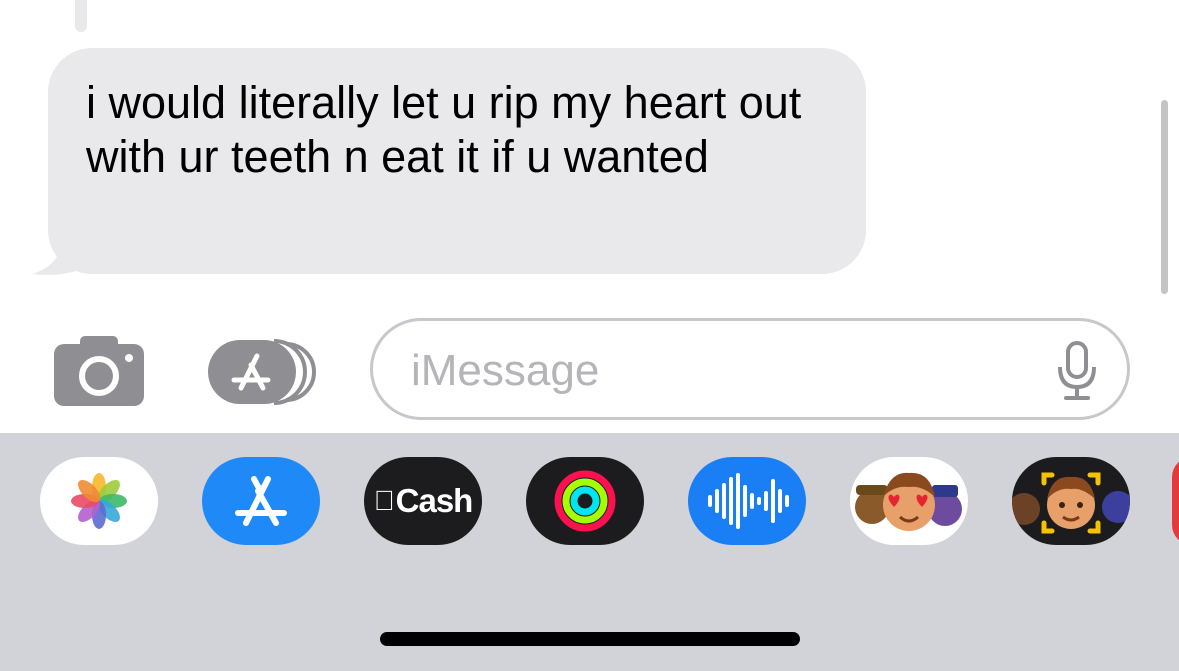  I want to click on memoji-app-button, so click(1071, 501).